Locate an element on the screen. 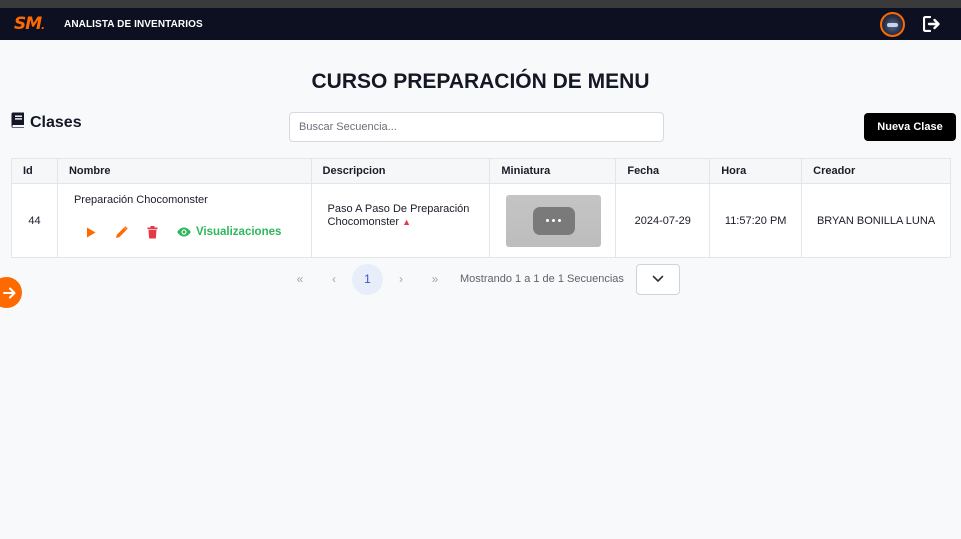  section-title: Clases is located at coordinates (56, 122).